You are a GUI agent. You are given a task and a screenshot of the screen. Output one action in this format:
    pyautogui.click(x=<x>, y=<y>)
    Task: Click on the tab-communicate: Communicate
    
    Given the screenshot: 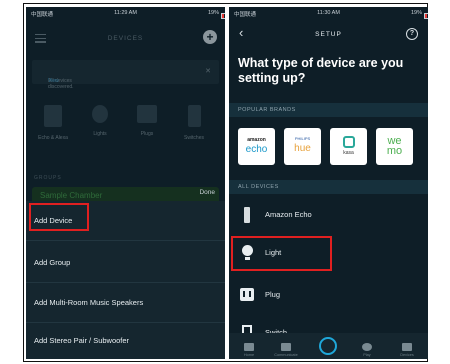 What is the action you would take?
    pyautogui.click(x=286, y=350)
    